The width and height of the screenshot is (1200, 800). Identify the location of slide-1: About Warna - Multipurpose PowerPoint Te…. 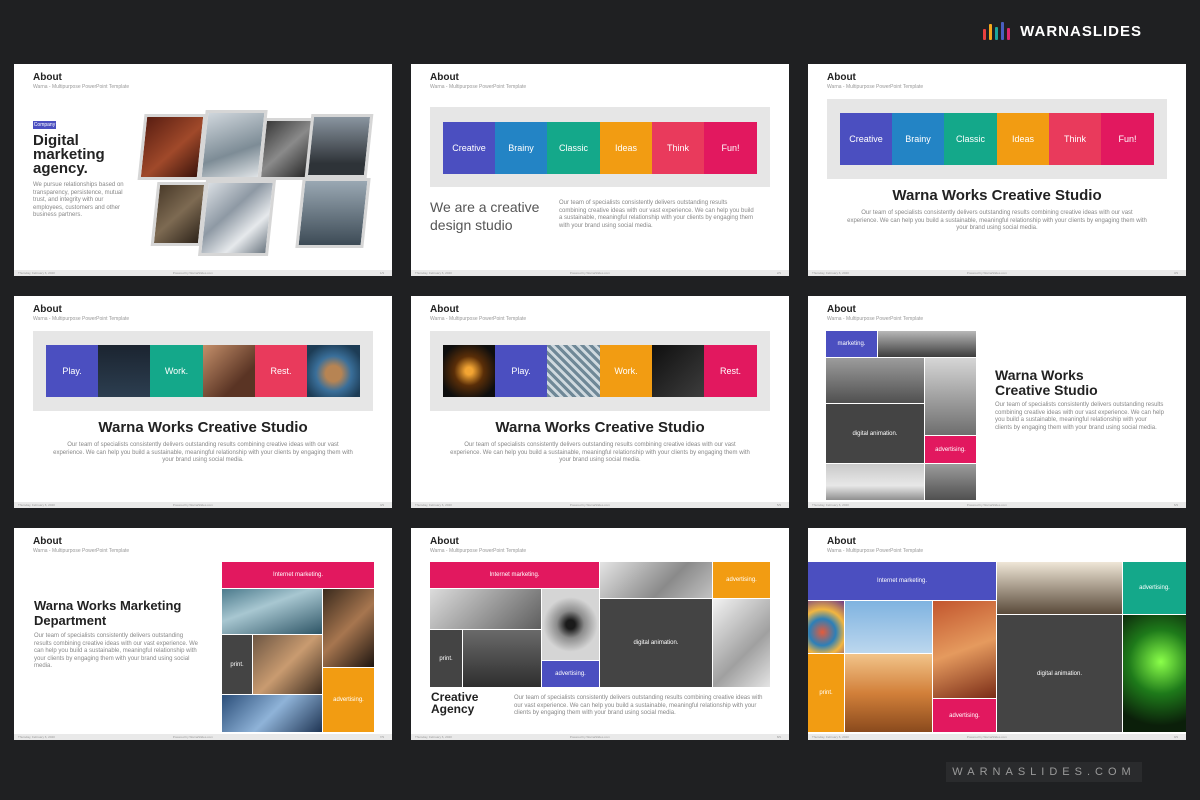
(203, 170).